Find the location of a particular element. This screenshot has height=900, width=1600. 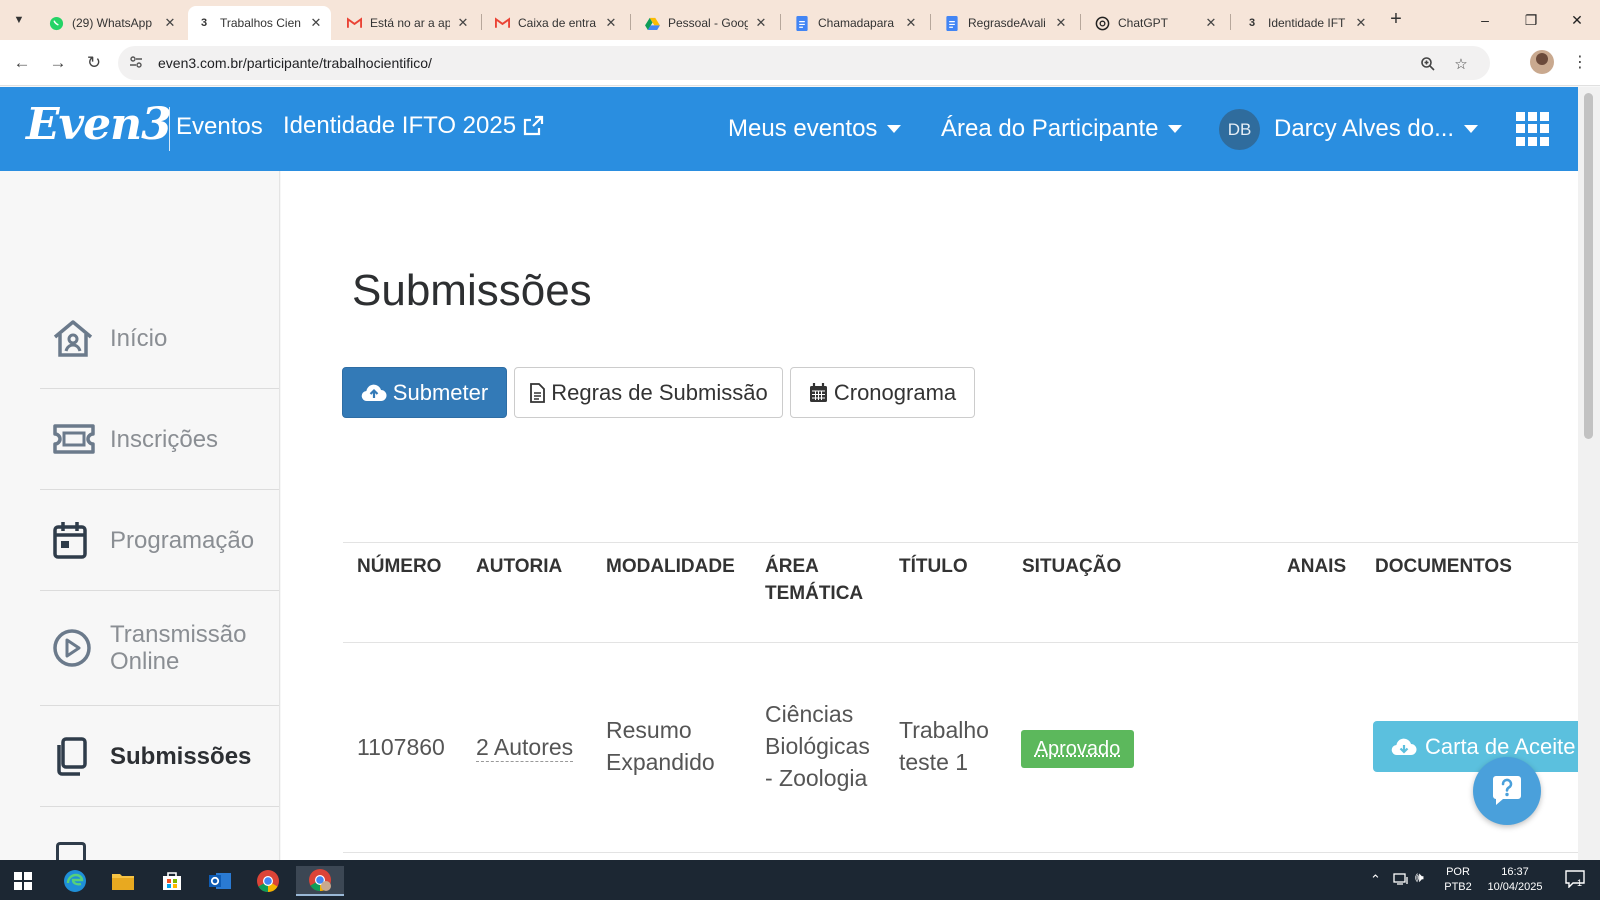

chrome-profile-icon is located at coordinates (320, 881).